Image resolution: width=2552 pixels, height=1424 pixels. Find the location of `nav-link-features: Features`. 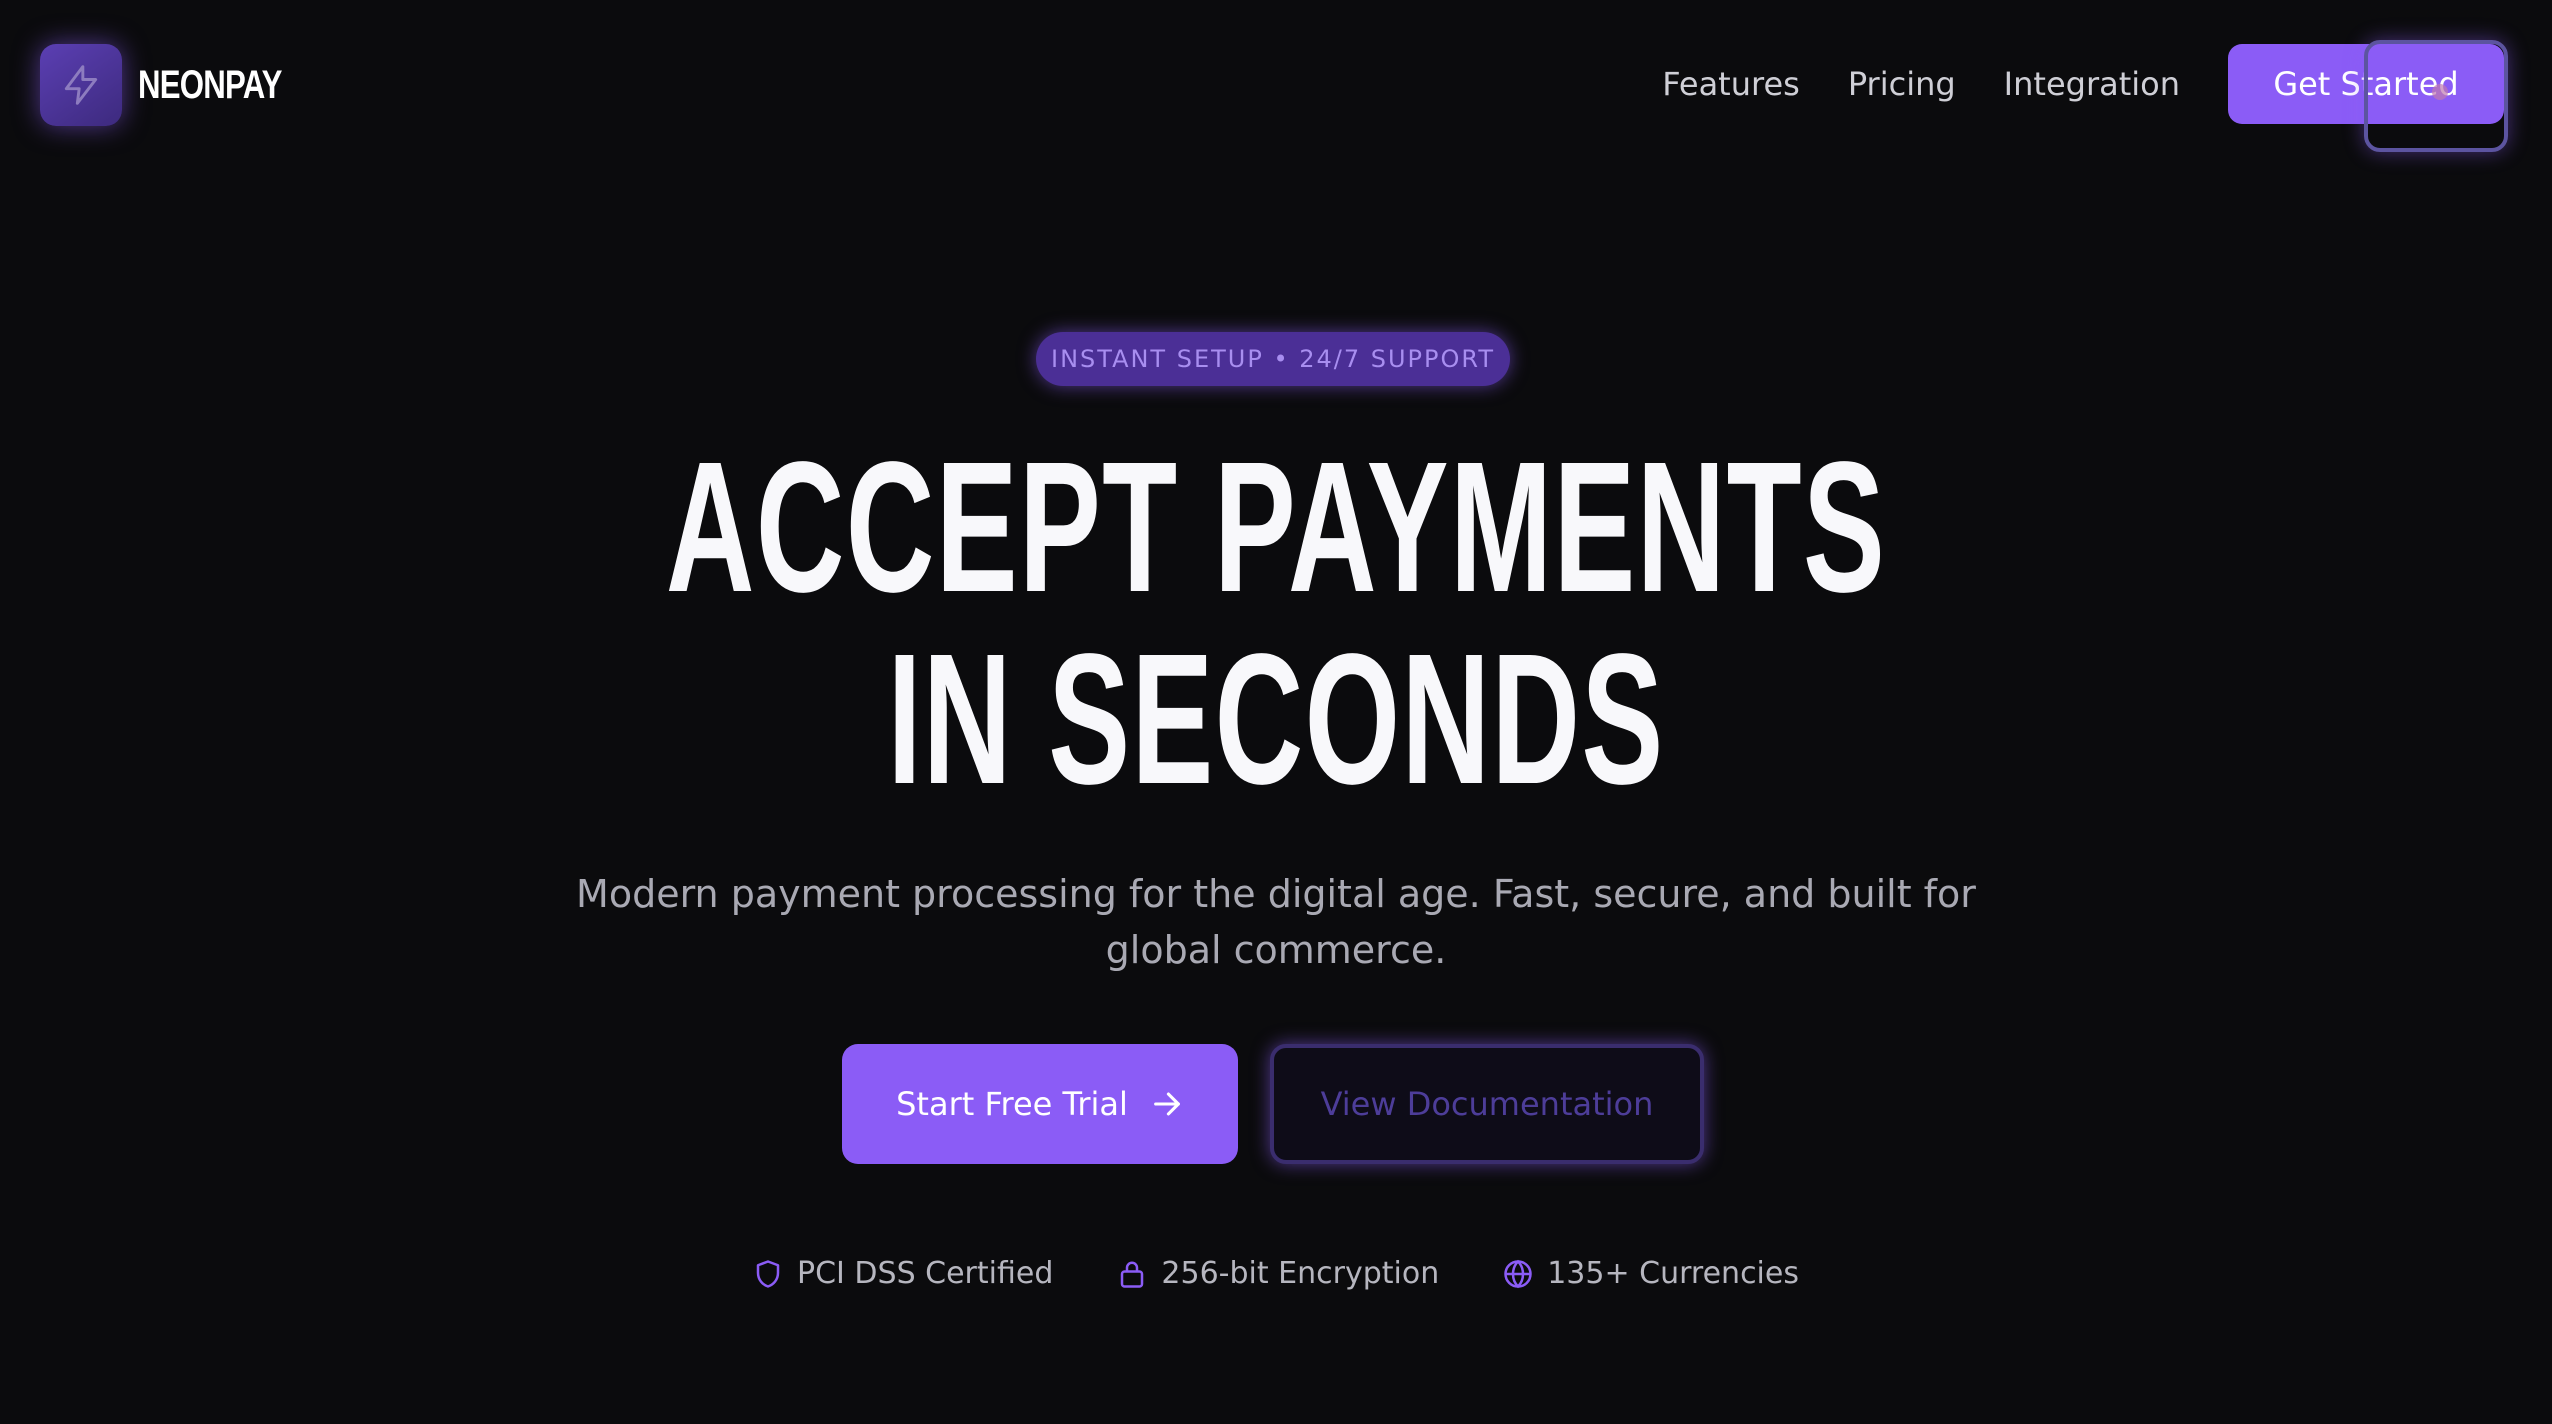

nav-link-features: Features is located at coordinates (1731, 84).